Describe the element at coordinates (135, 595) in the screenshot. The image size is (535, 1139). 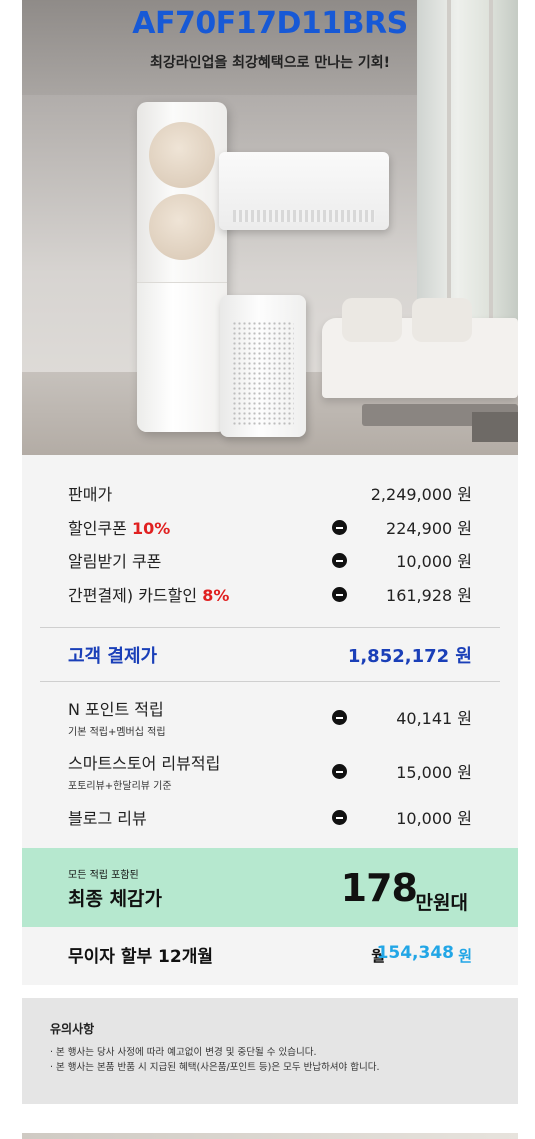
I see `price-label: 간편결제) 카드할인` at that location.